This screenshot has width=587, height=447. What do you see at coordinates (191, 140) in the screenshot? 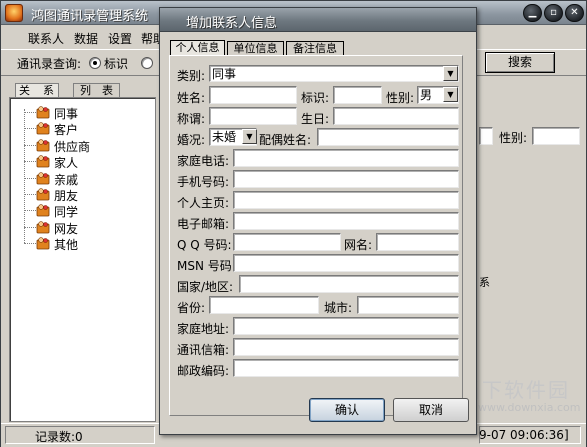
I see `label-marital: 婚况:` at bounding box center [191, 140].